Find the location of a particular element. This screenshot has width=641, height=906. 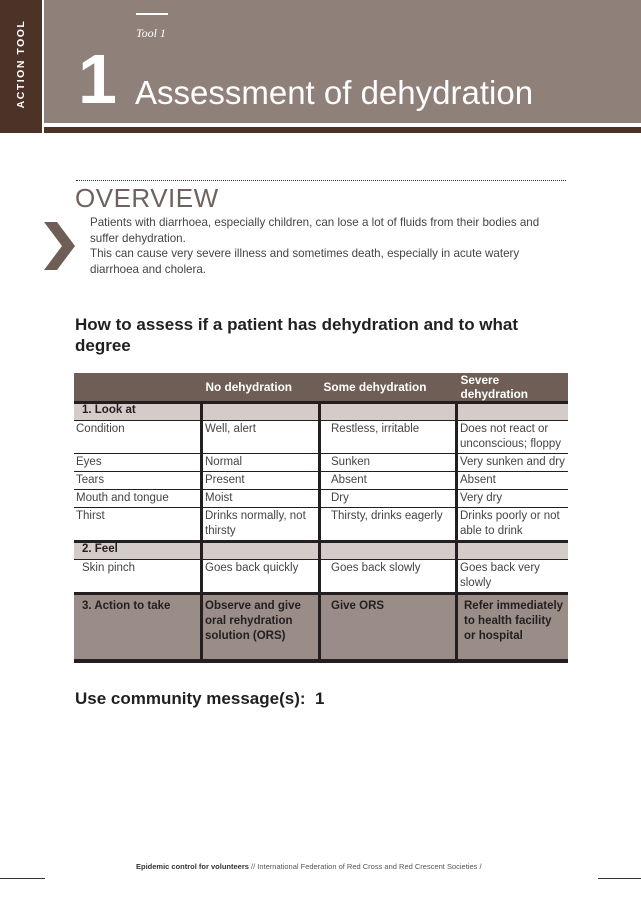

footer-rule-left is located at coordinates (22, 878).